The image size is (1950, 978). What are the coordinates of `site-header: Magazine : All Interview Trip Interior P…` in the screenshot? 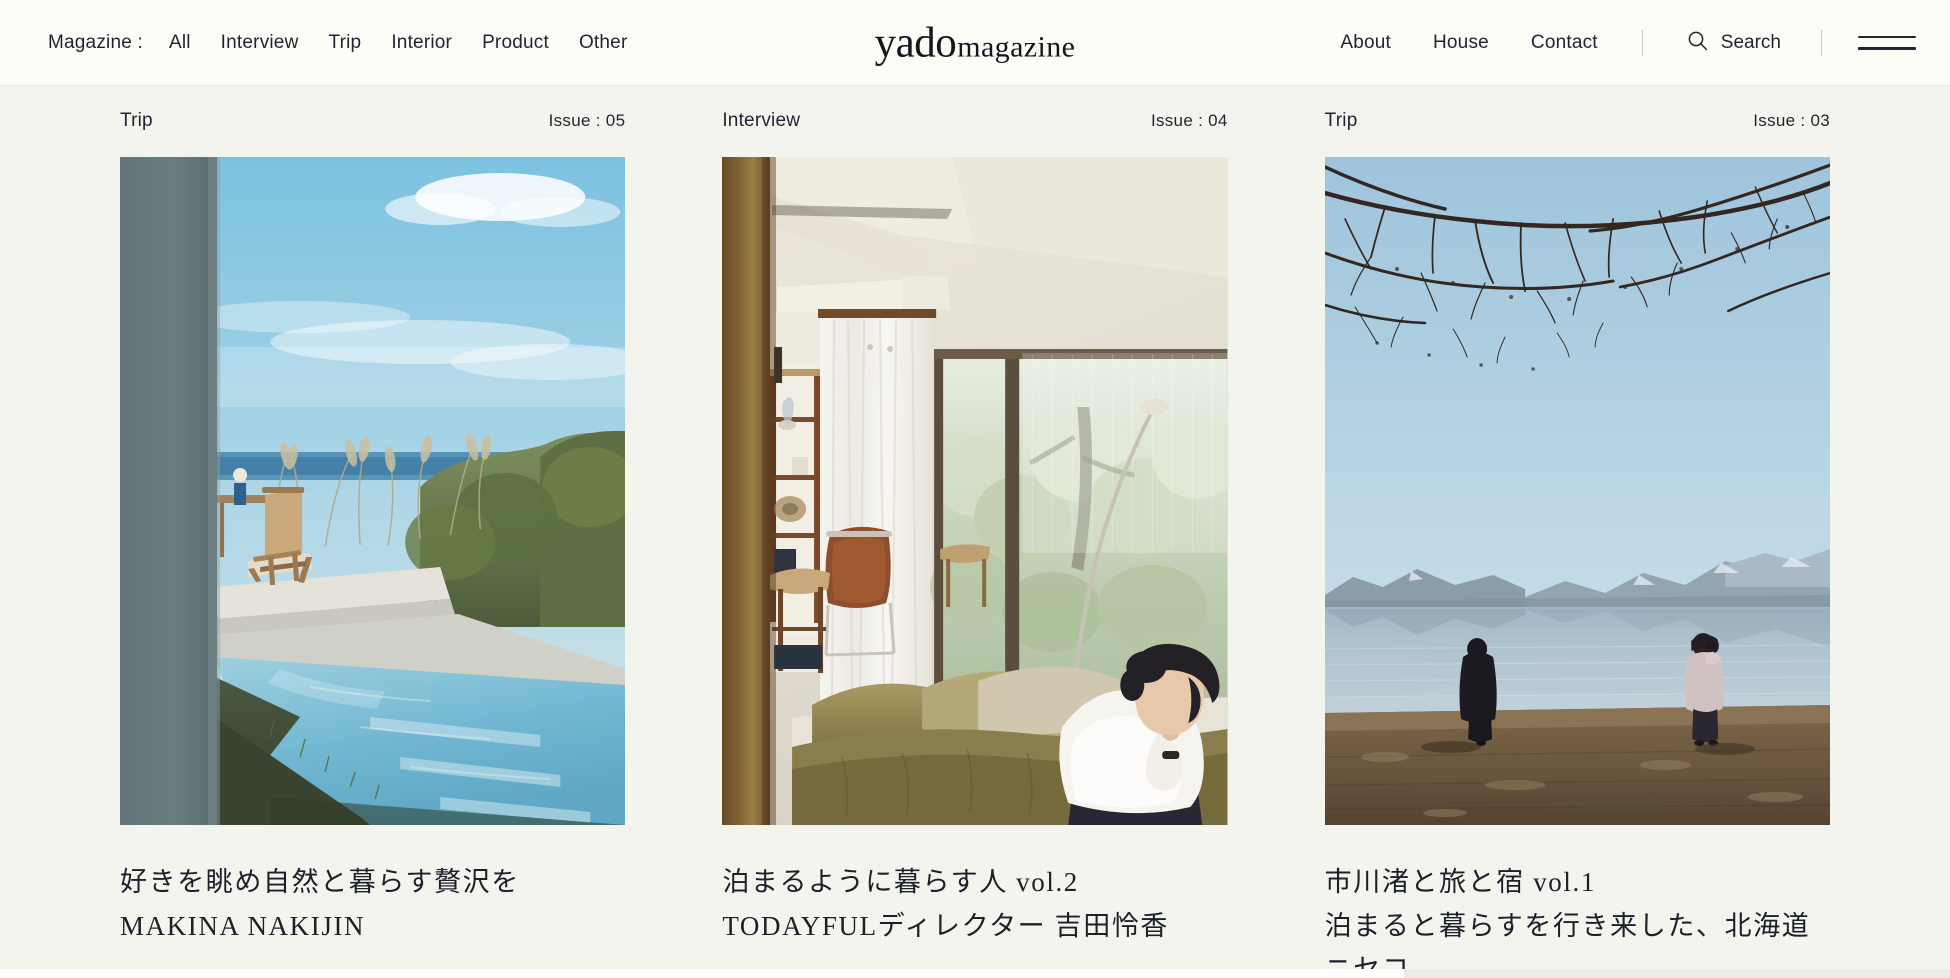 It's located at (975, 43).